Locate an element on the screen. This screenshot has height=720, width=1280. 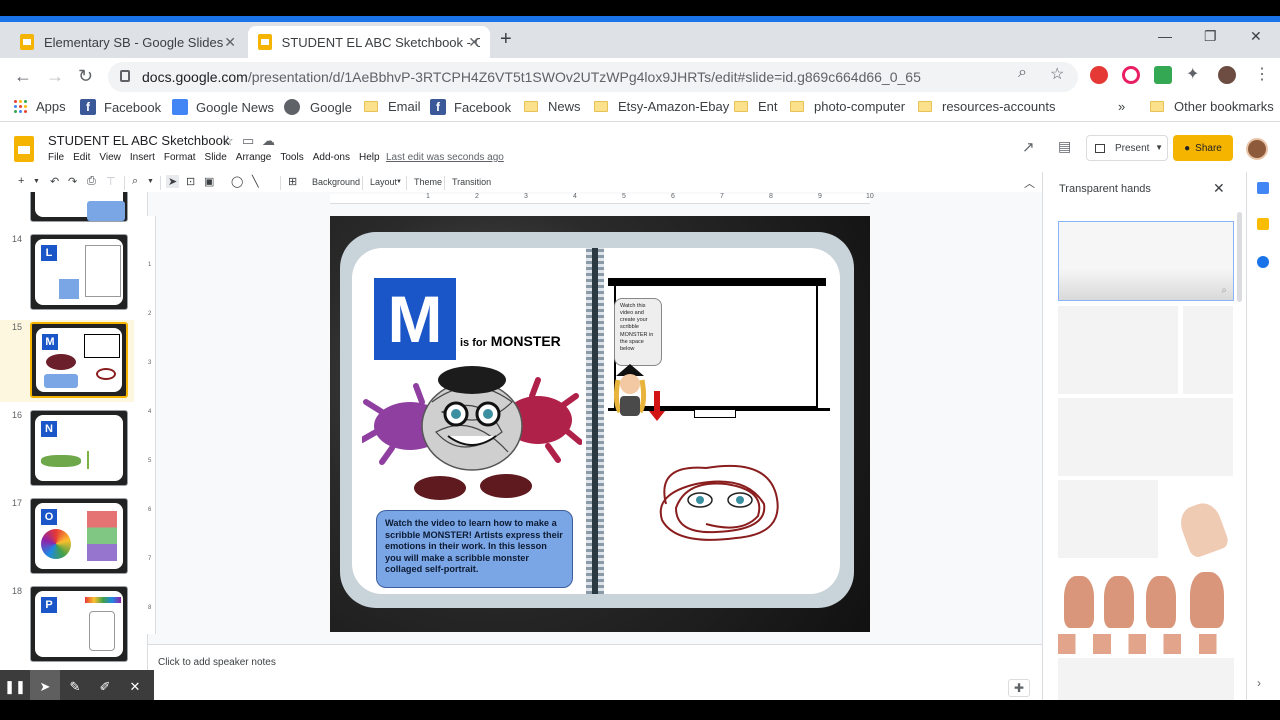
menu-edit: Edit is located at coordinates (81, 157).